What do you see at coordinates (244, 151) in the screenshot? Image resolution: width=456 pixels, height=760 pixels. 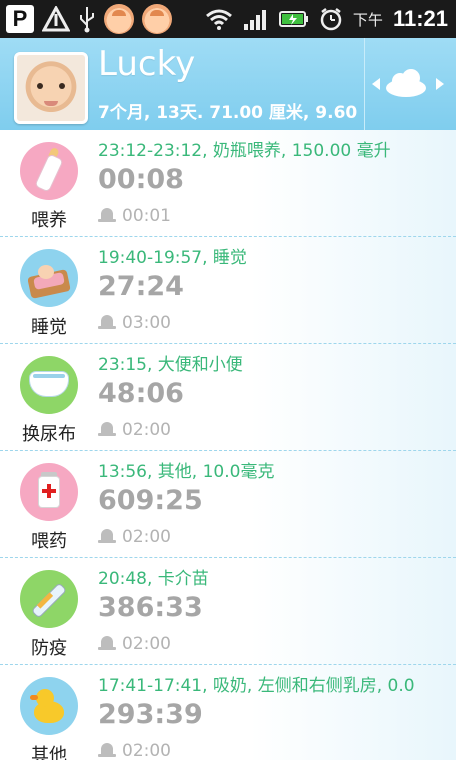 I see `record-detail: 23:12-23:12, 奶瓶喂养, 150.00 毫升` at bounding box center [244, 151].